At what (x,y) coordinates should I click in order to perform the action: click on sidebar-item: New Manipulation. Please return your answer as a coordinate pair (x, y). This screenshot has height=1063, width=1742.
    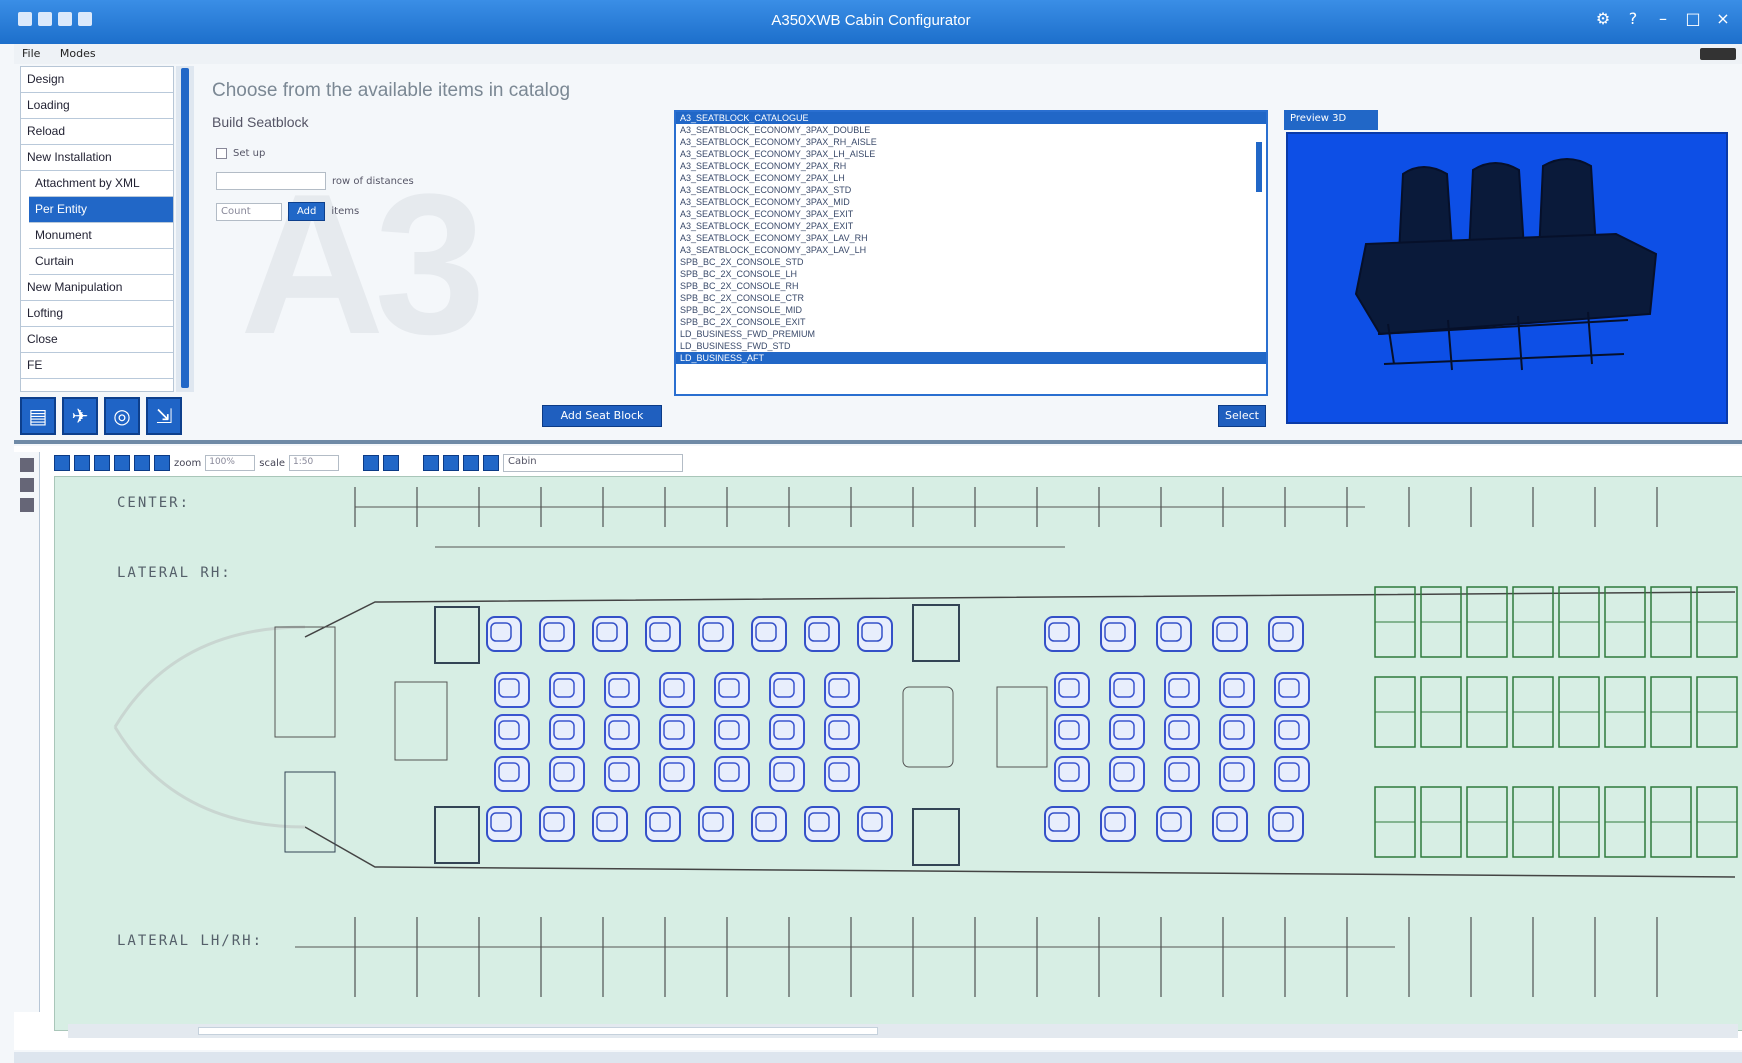
    Looking at the image, I should click on (97, 288).